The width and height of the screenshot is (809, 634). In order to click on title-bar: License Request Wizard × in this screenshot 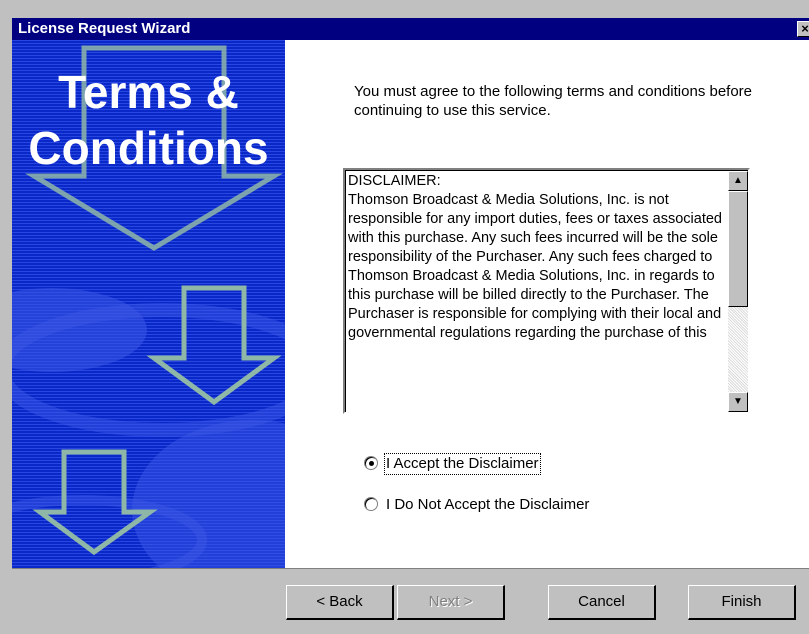, I will do `click(410, 29)`.